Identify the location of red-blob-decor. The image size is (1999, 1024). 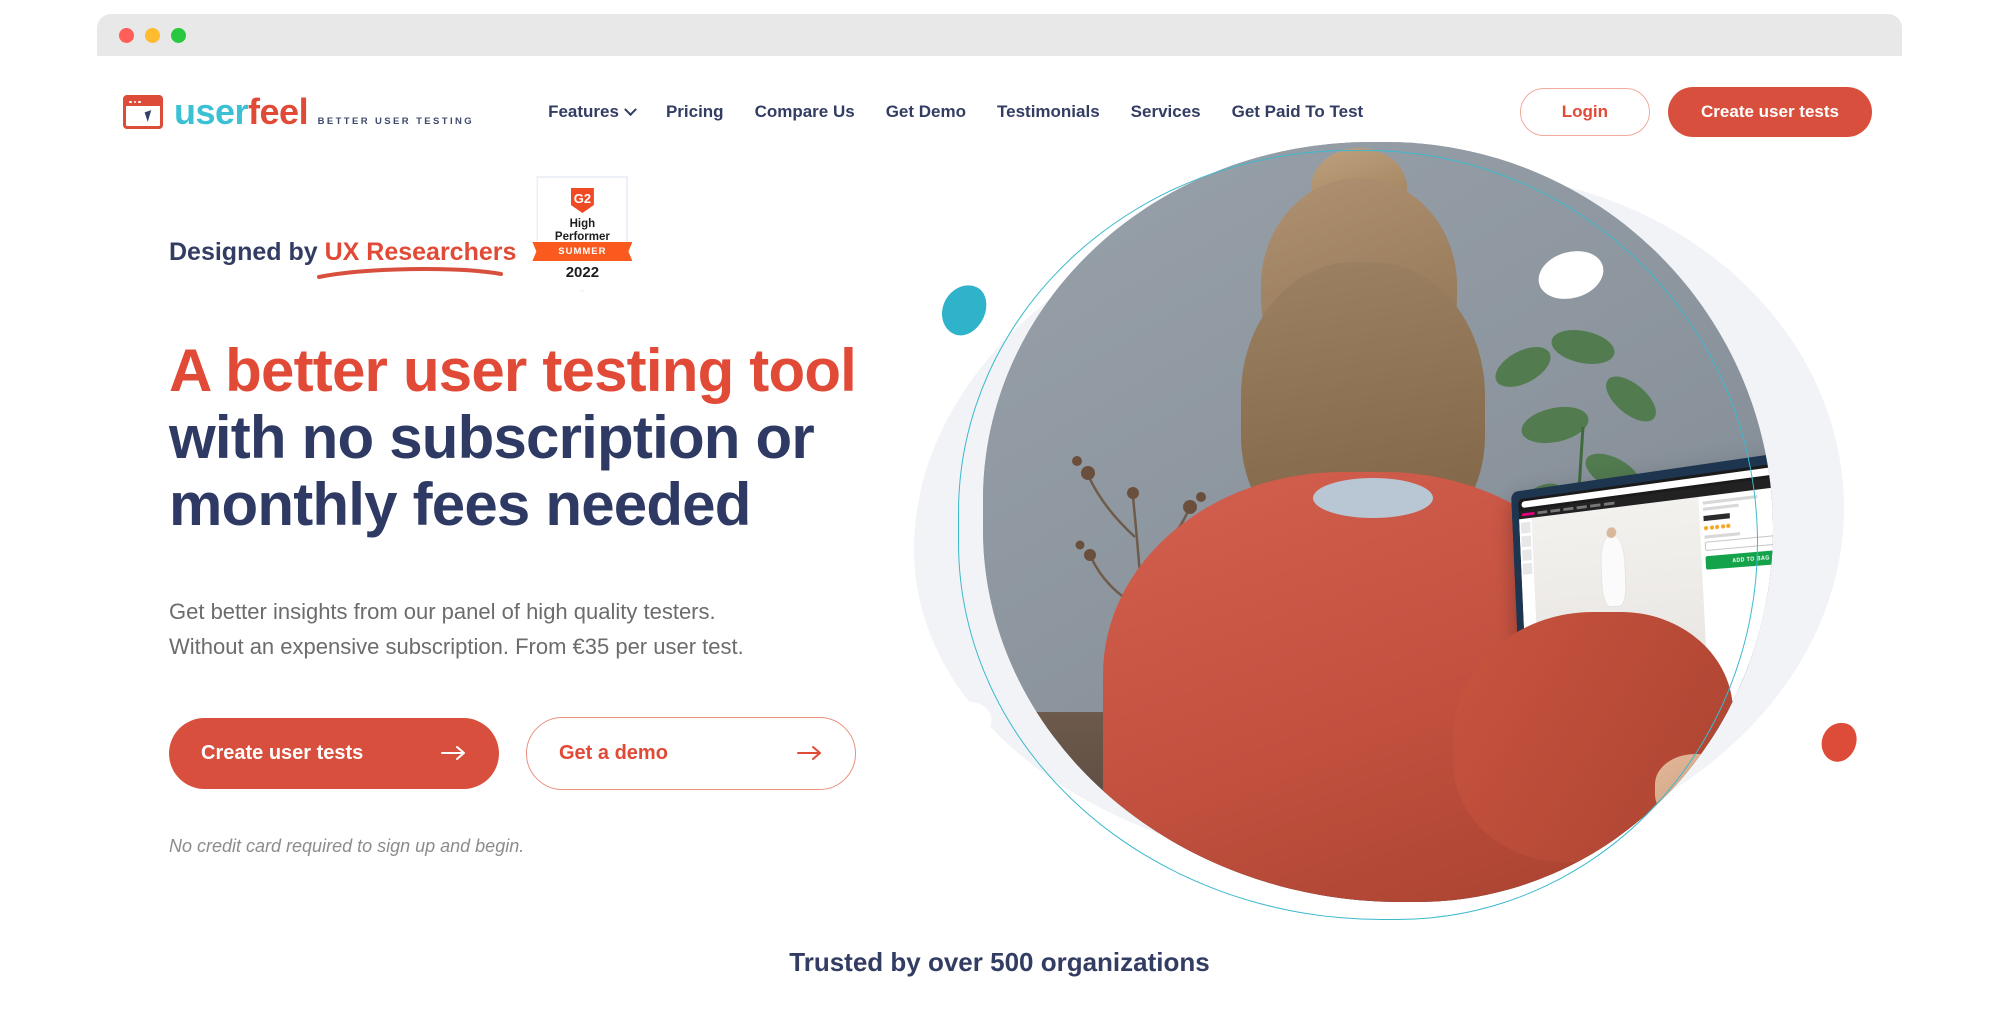
(1839, 742).